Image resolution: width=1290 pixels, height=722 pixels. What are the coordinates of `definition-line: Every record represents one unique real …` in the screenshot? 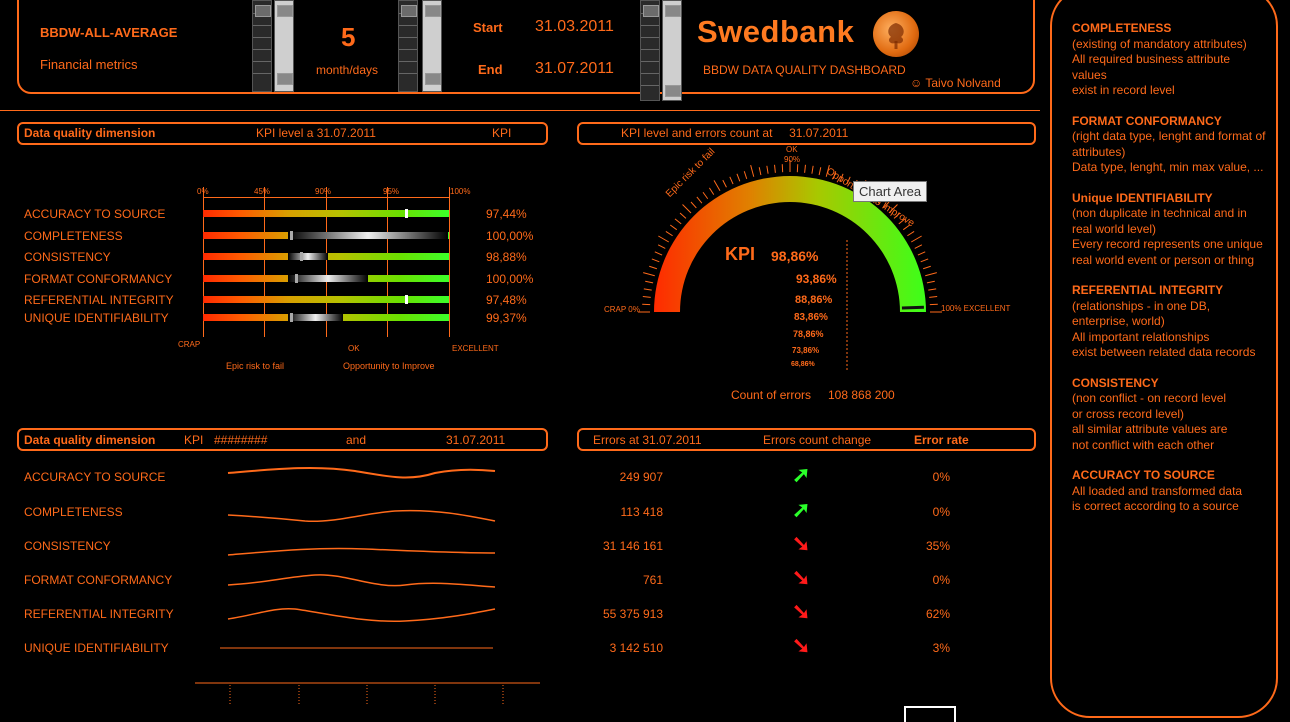 It's located at (1167, 252).